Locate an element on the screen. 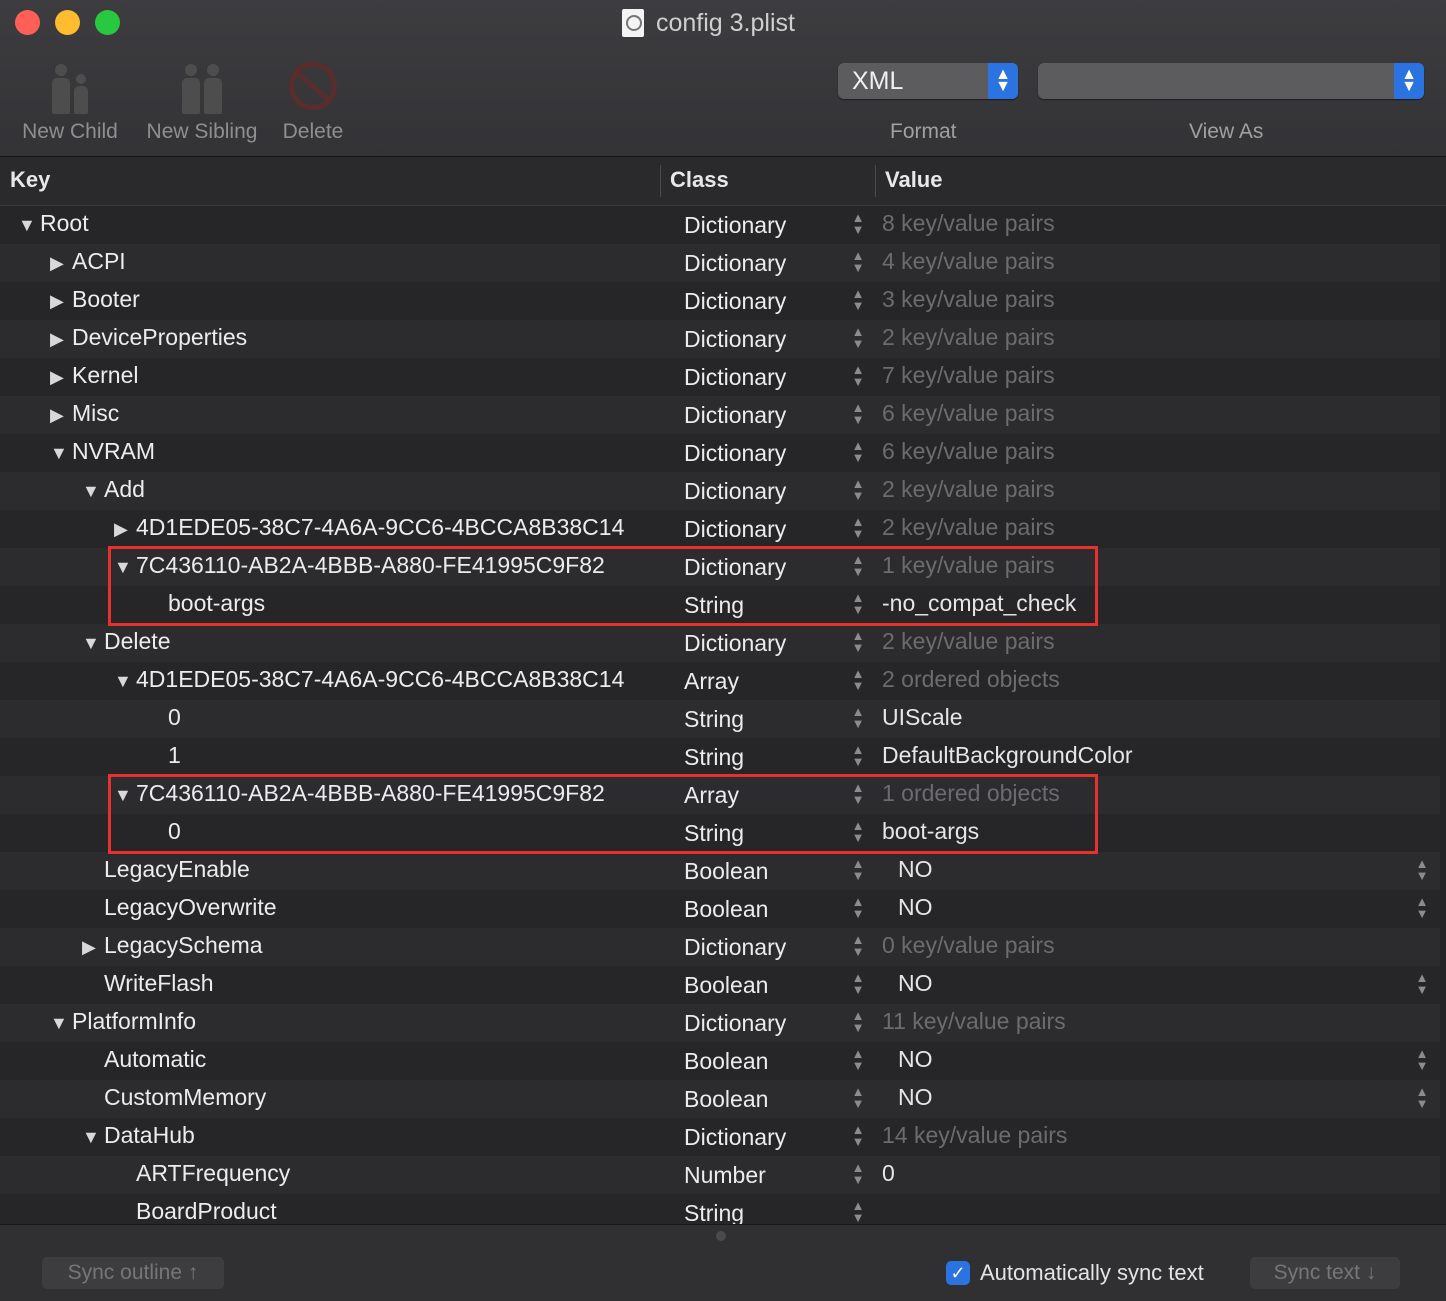 The width and height of the screenshot is (1446, 1301). row-key: Kernel is located at coordinates (105, 375).